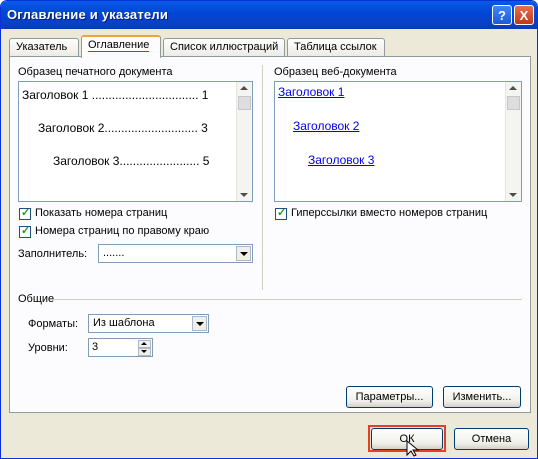 The height and width of the screenshot is (459, 538). What do you see at coordinates (413, 448) in the screenshot?
I see `mouse-cursor-icon` at bounding box center [413, 448].